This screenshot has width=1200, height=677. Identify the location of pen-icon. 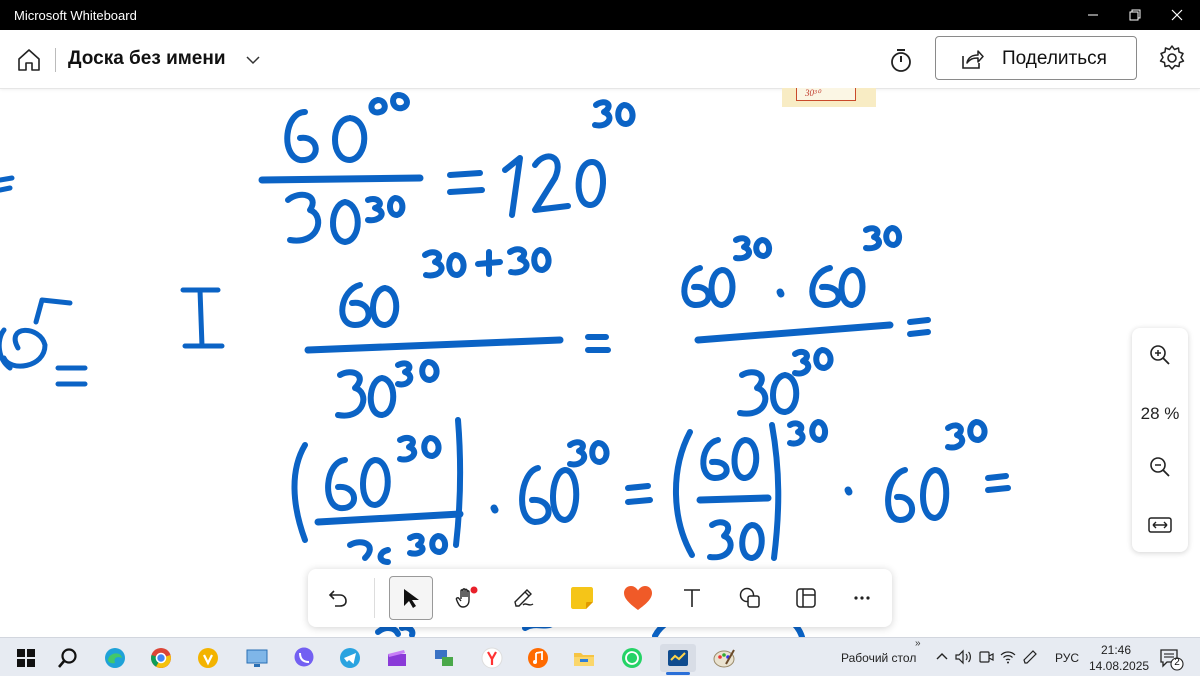
(524, 598).